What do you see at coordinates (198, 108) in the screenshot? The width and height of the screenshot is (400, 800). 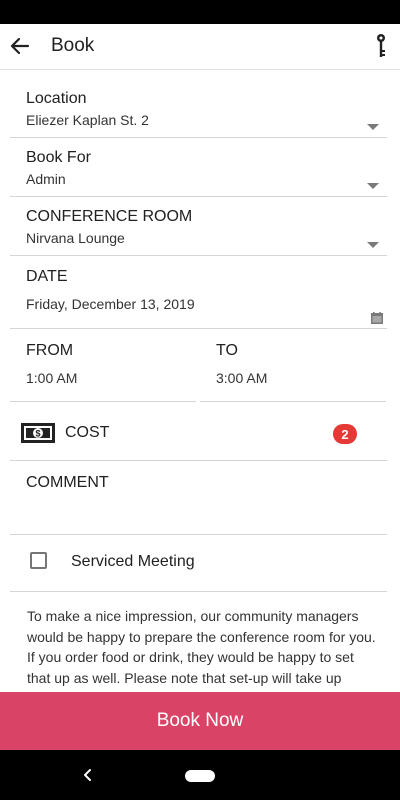 I see `location-select: Location Eliezer Kaplan St. 2` at bounding box center [198, 108].